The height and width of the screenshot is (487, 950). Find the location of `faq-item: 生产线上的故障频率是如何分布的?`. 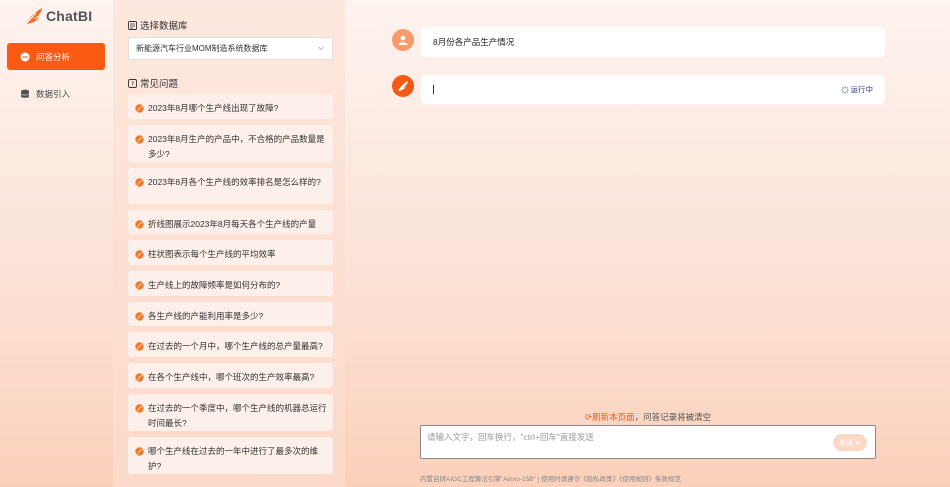

faq-item: 生产线上的故障频率是如何分布的? is located at coordinates (230, 283).